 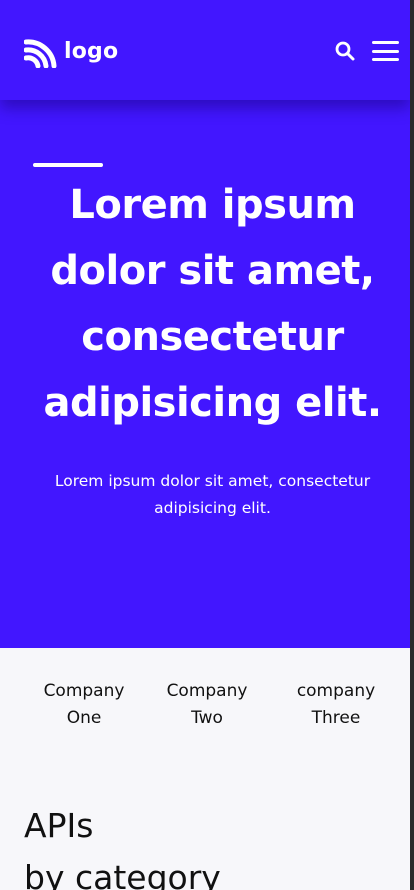 I want to click on company-item-one: Company One, so click(x=84, y=705).